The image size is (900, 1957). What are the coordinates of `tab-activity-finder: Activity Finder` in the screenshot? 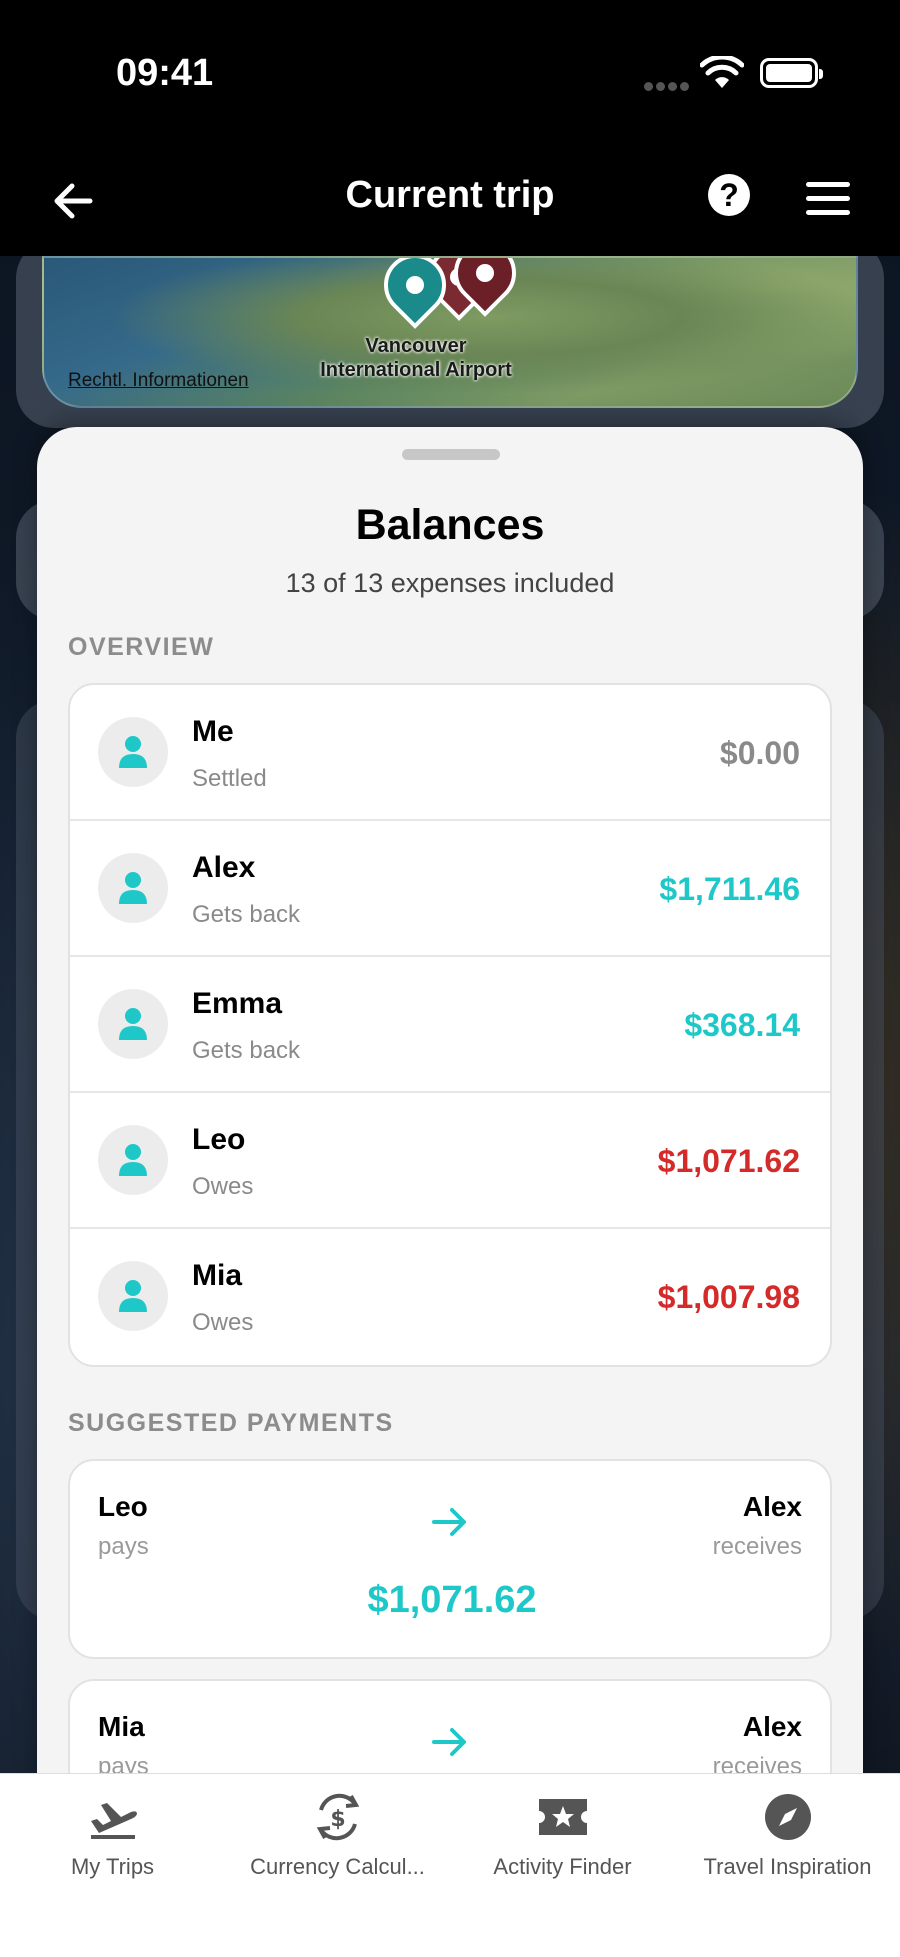 It's located at (562, 1834).